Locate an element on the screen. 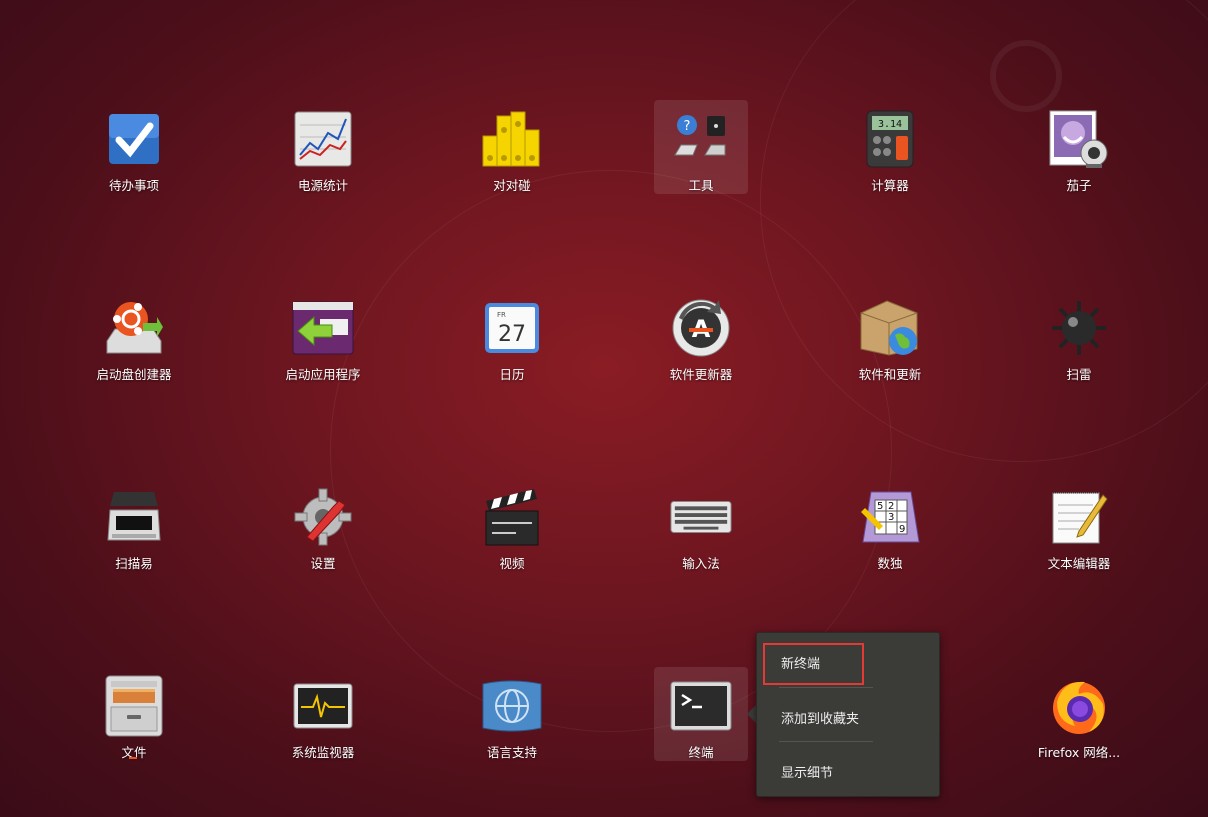 The image size is (1208, 817). app-mines: 扫雷 is located at coordinates (1079, 336).